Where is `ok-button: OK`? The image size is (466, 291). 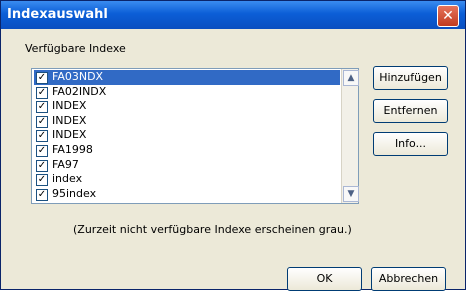 ok-button: OK is located at coordinates (324, 279).